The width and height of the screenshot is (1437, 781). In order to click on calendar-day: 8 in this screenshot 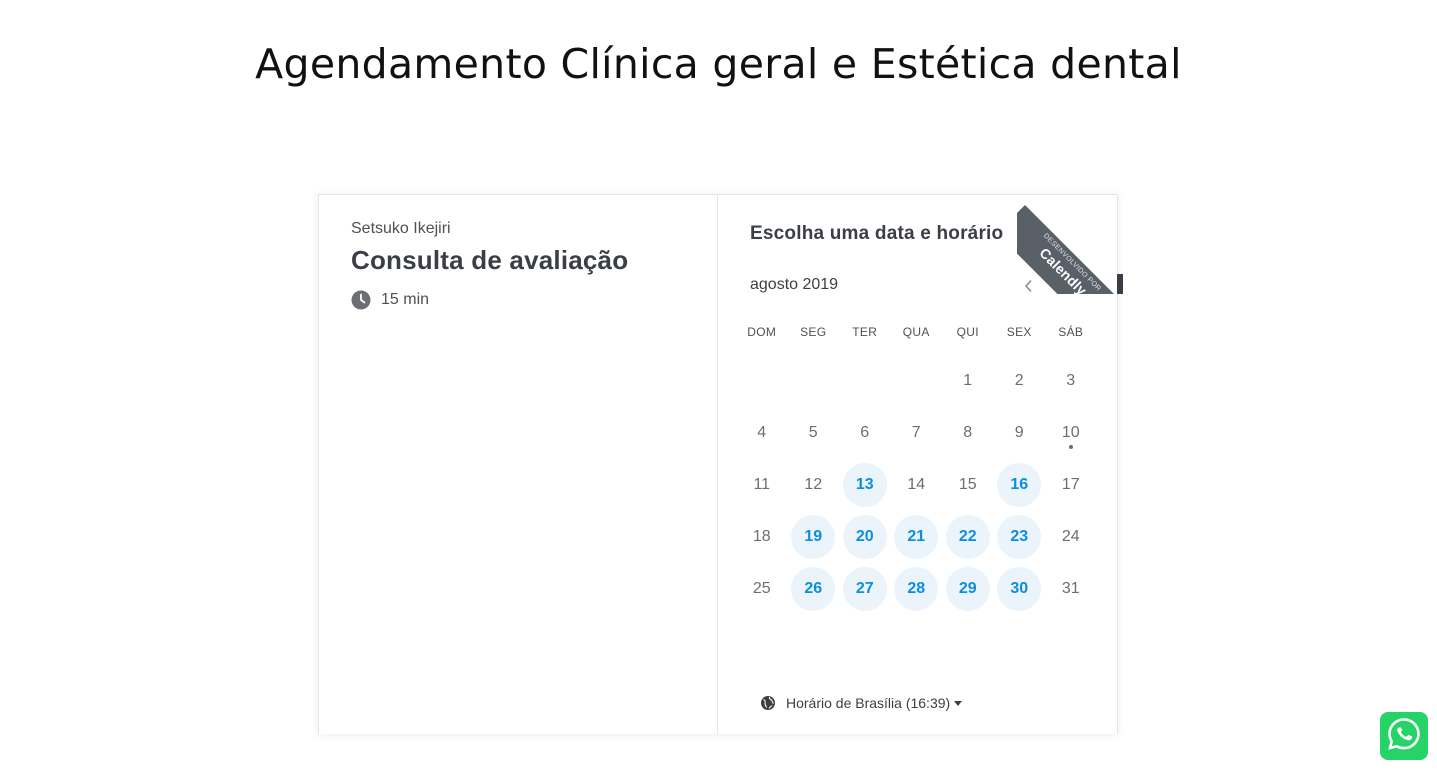, I will do `click(968, 433)`.